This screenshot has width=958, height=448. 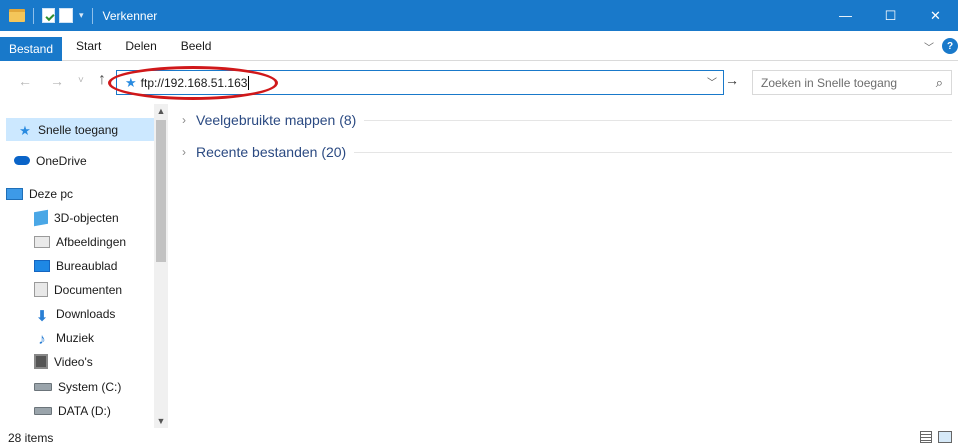 What do you see at coordinates (926, 437) in the screenshot?
I see `details-view-icon` at bounding box center [926, 437].